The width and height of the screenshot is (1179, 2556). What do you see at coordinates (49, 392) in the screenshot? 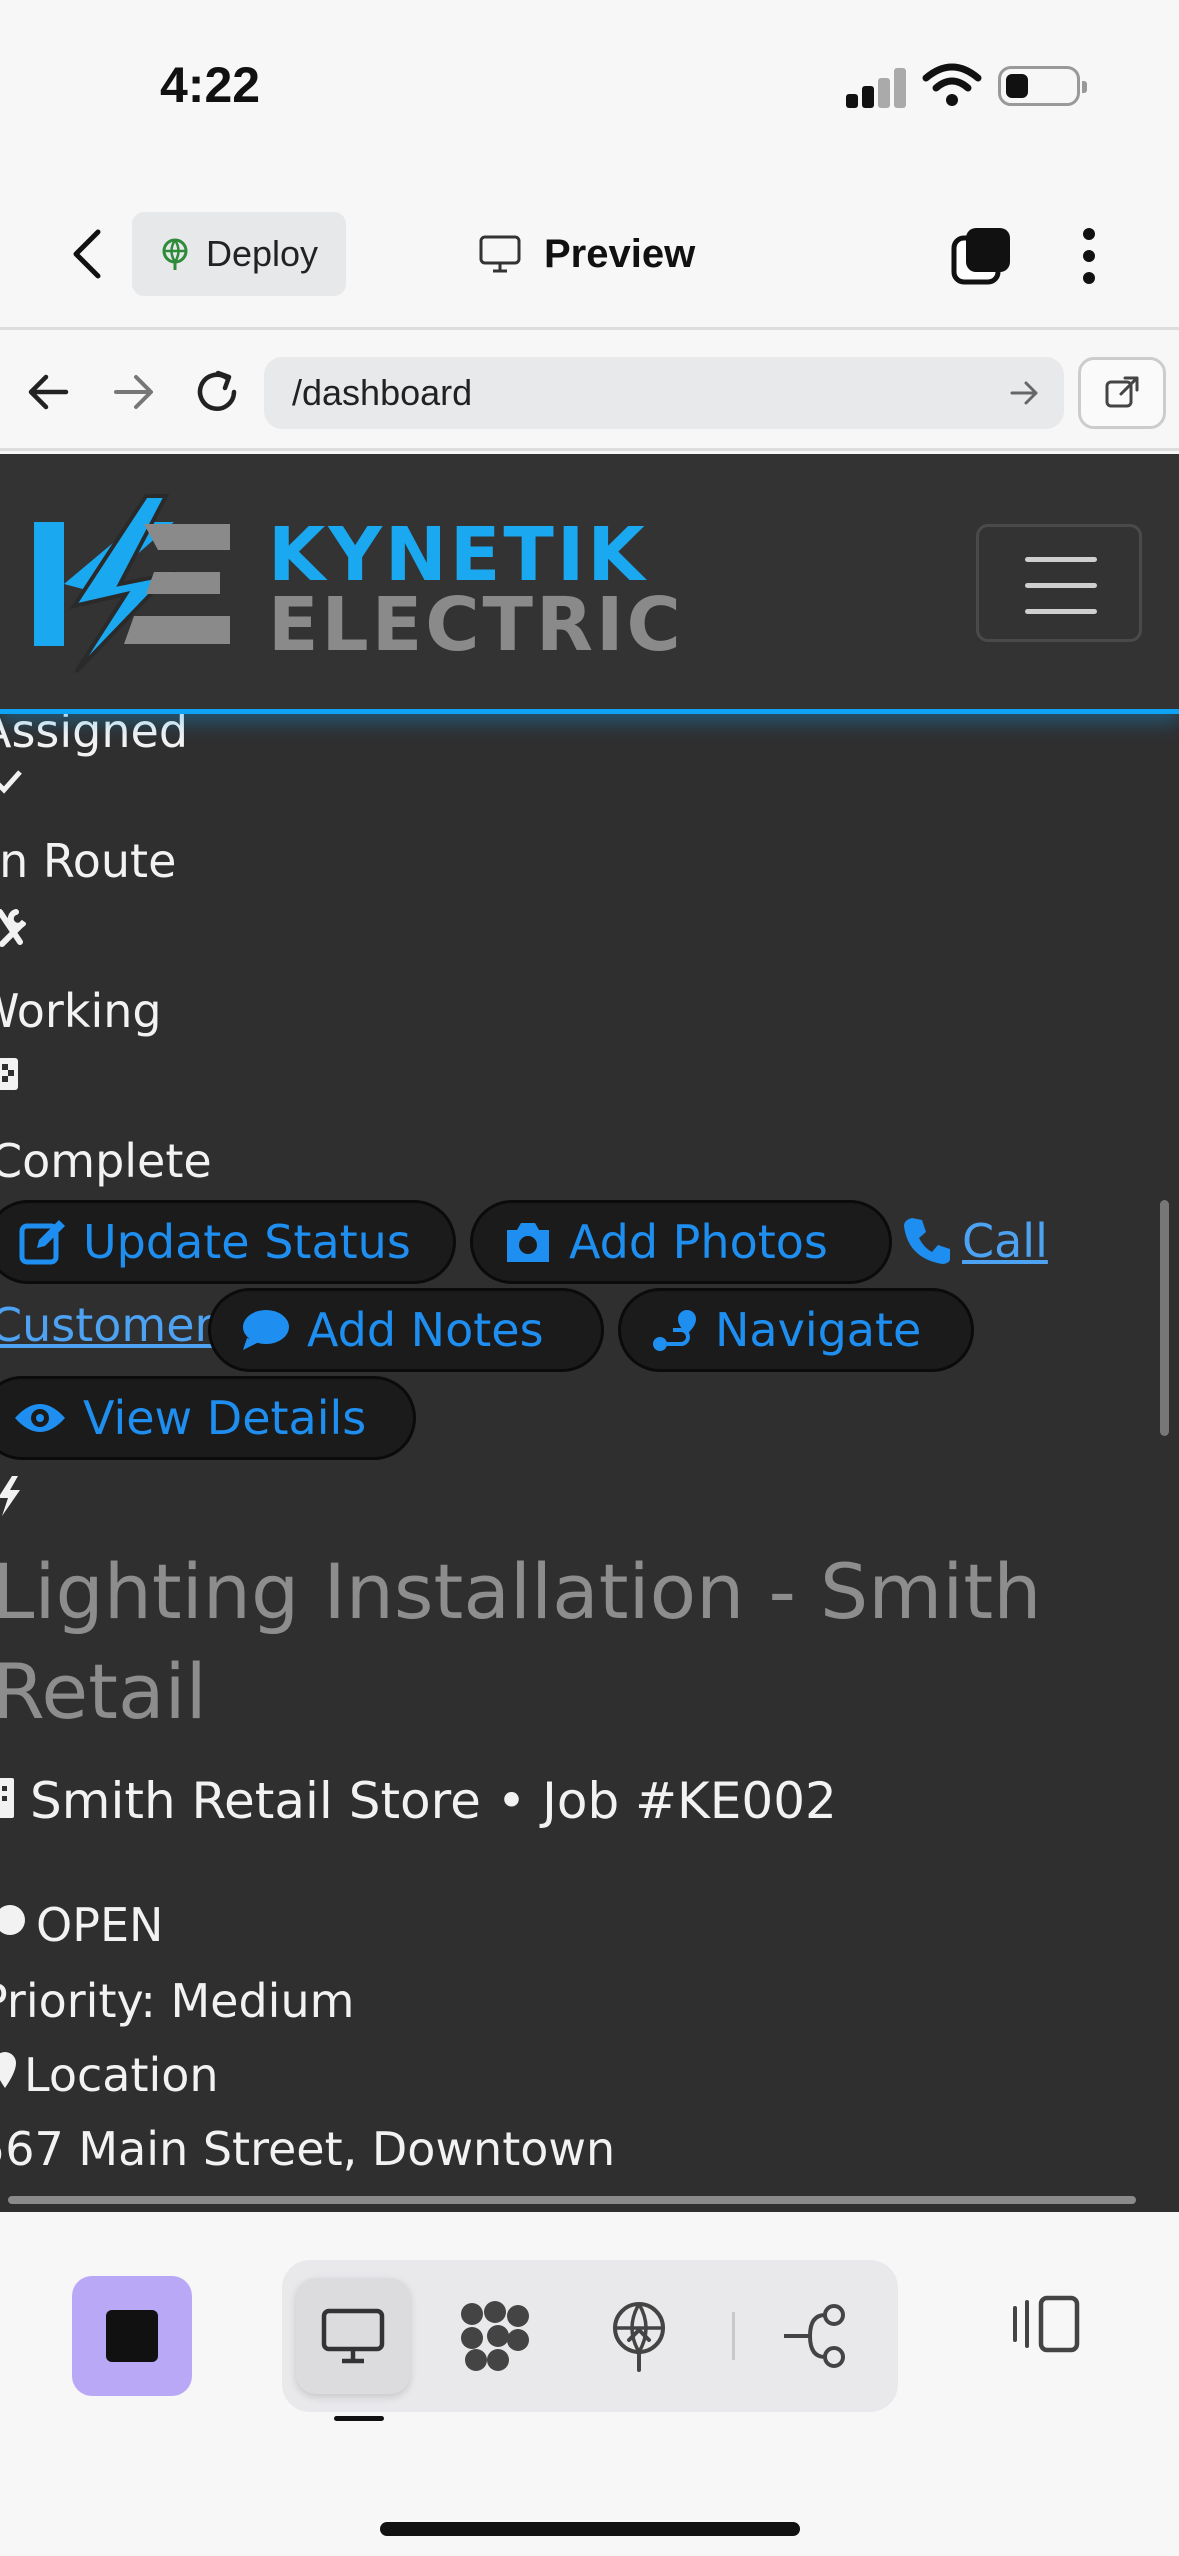
I see `browser-back-icon` at bounding box center [49, 392].